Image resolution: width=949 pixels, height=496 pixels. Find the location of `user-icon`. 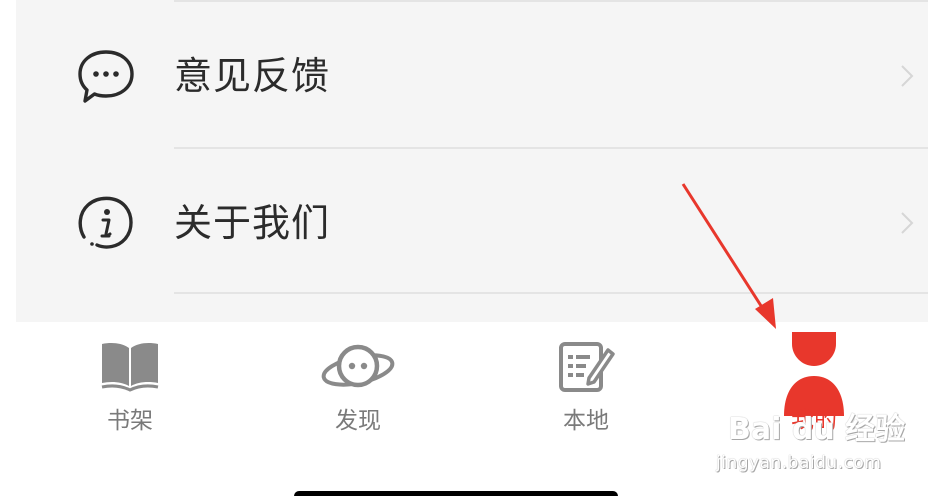

user-icon is located at coordinates (814, 374).